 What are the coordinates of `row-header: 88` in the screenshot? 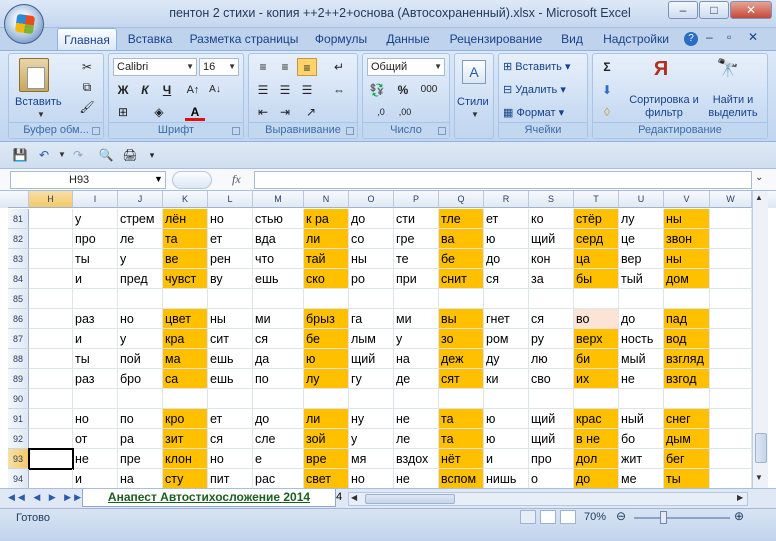 It's located at (18, 359).